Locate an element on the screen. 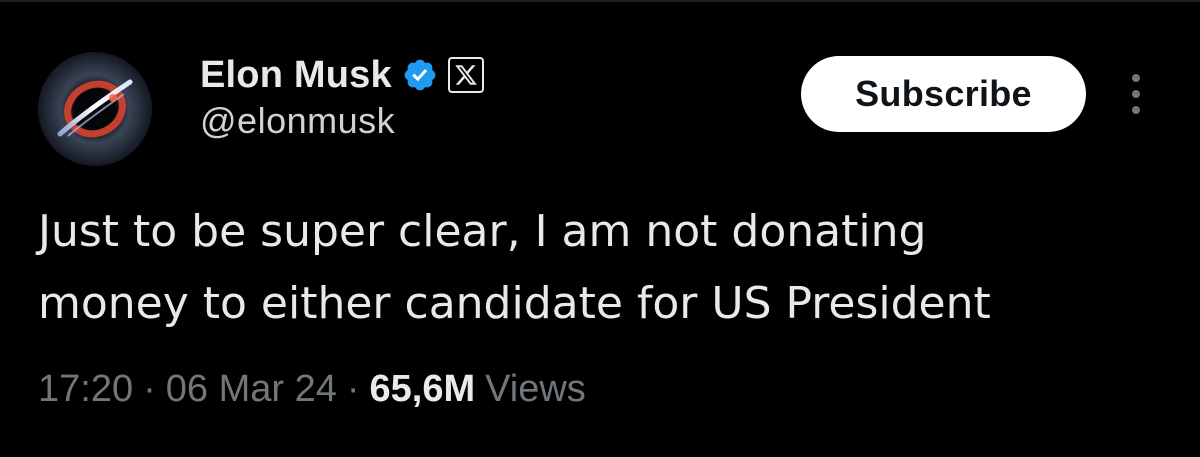 The image size is (1200, 457). display-name: Elon Musk is located at coordinates (296, 75).